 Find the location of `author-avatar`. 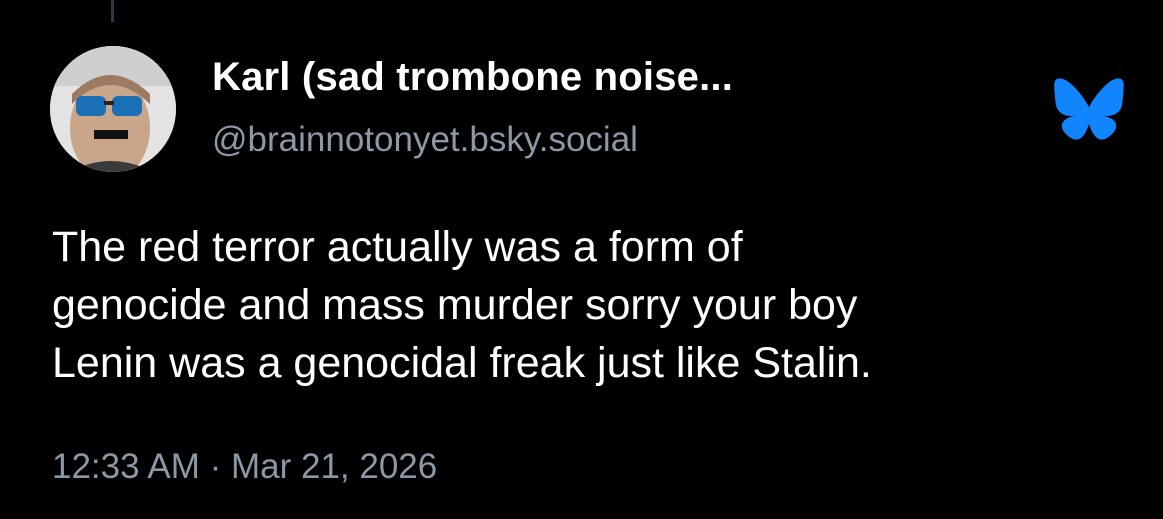

author-avatar is located at coordinates (113, 109).